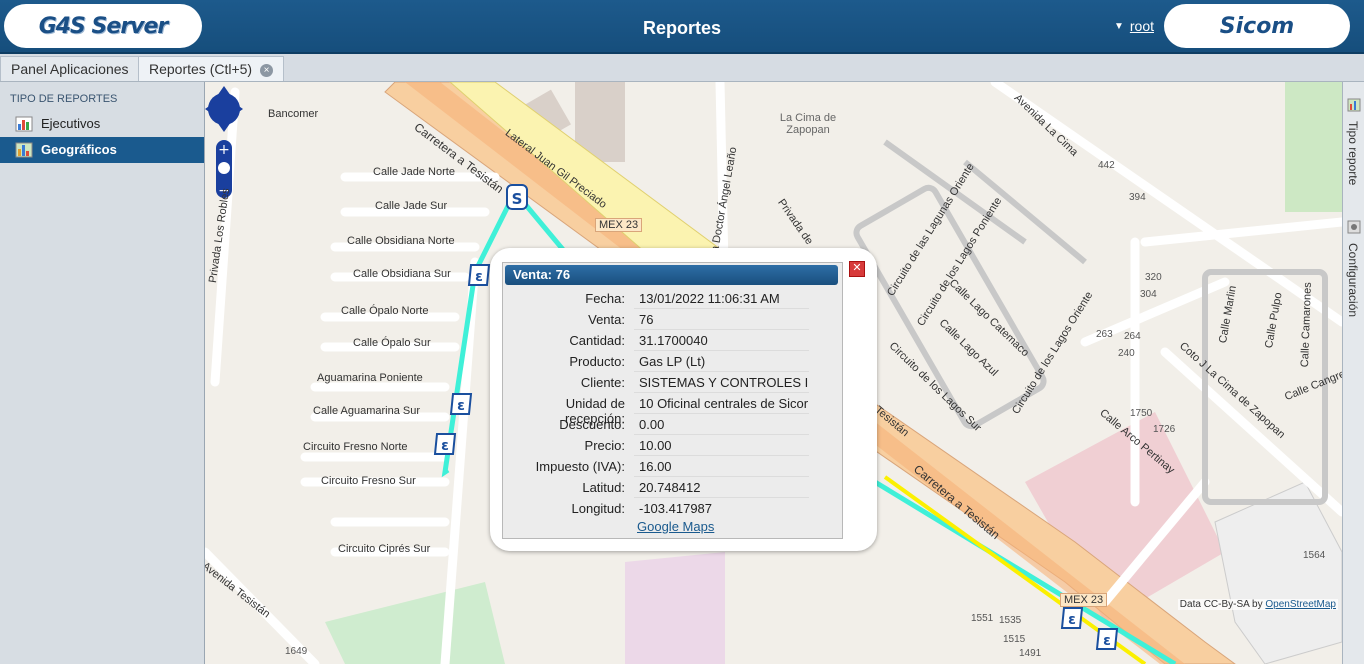  Describe the element at coordinates (296, 651) in the screenshot. I see `house-number: 1649` at that location.